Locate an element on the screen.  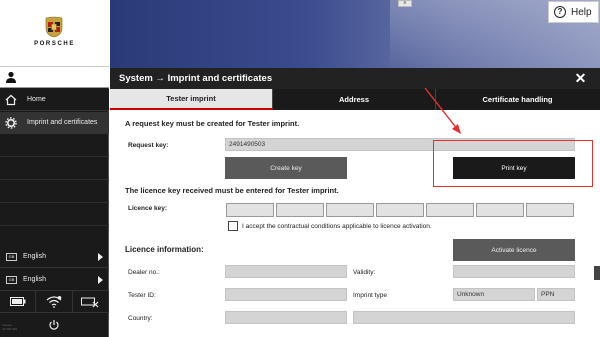
user-icon is located at coordinates (11, 77).